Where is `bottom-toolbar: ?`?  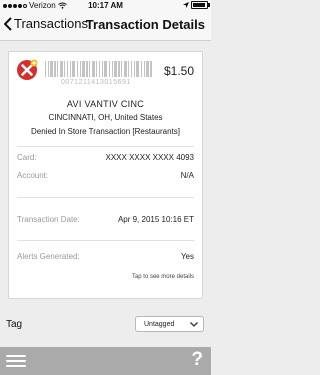 bottom-toolbar: ? is located at coordinates (105, 361).